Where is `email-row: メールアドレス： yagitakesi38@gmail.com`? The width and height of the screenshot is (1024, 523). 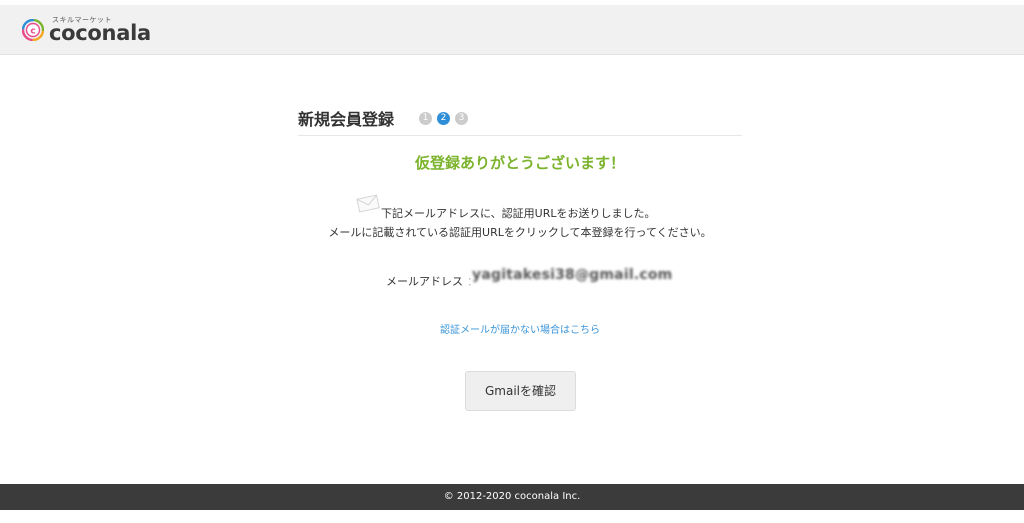 email-row: メールアドレス： yagitakesi38@gmail.com is located at coordinates (529, 277).